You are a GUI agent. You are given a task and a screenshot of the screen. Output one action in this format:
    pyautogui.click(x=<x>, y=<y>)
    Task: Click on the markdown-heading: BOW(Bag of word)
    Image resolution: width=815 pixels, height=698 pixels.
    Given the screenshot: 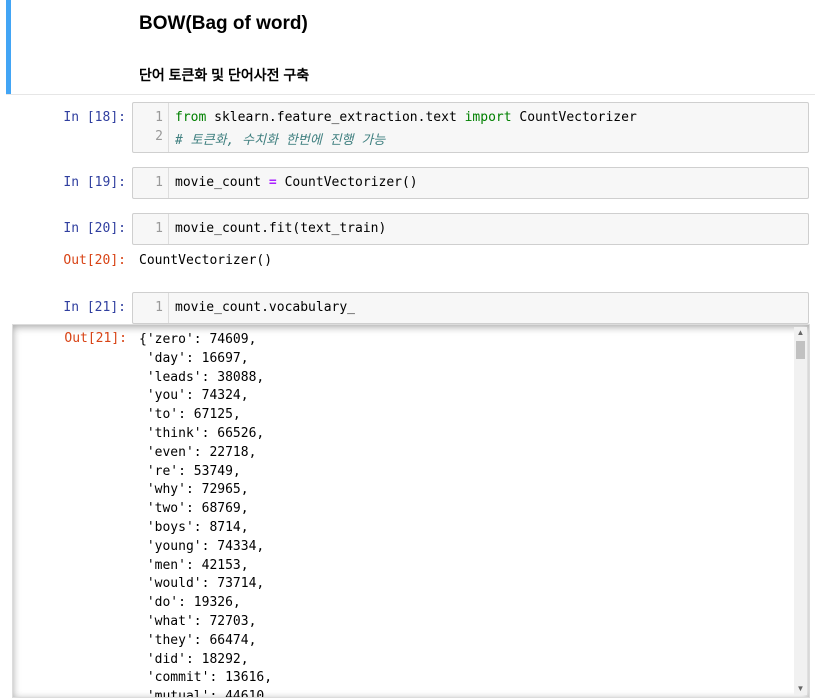 What is the action you would take?
    pyautogui.click(x=223, y=23)
    